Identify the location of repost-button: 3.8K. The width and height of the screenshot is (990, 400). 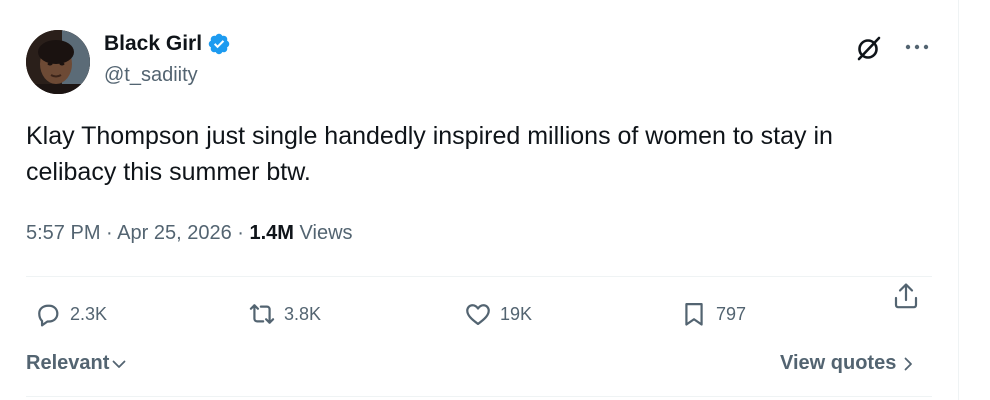
(284, 314).